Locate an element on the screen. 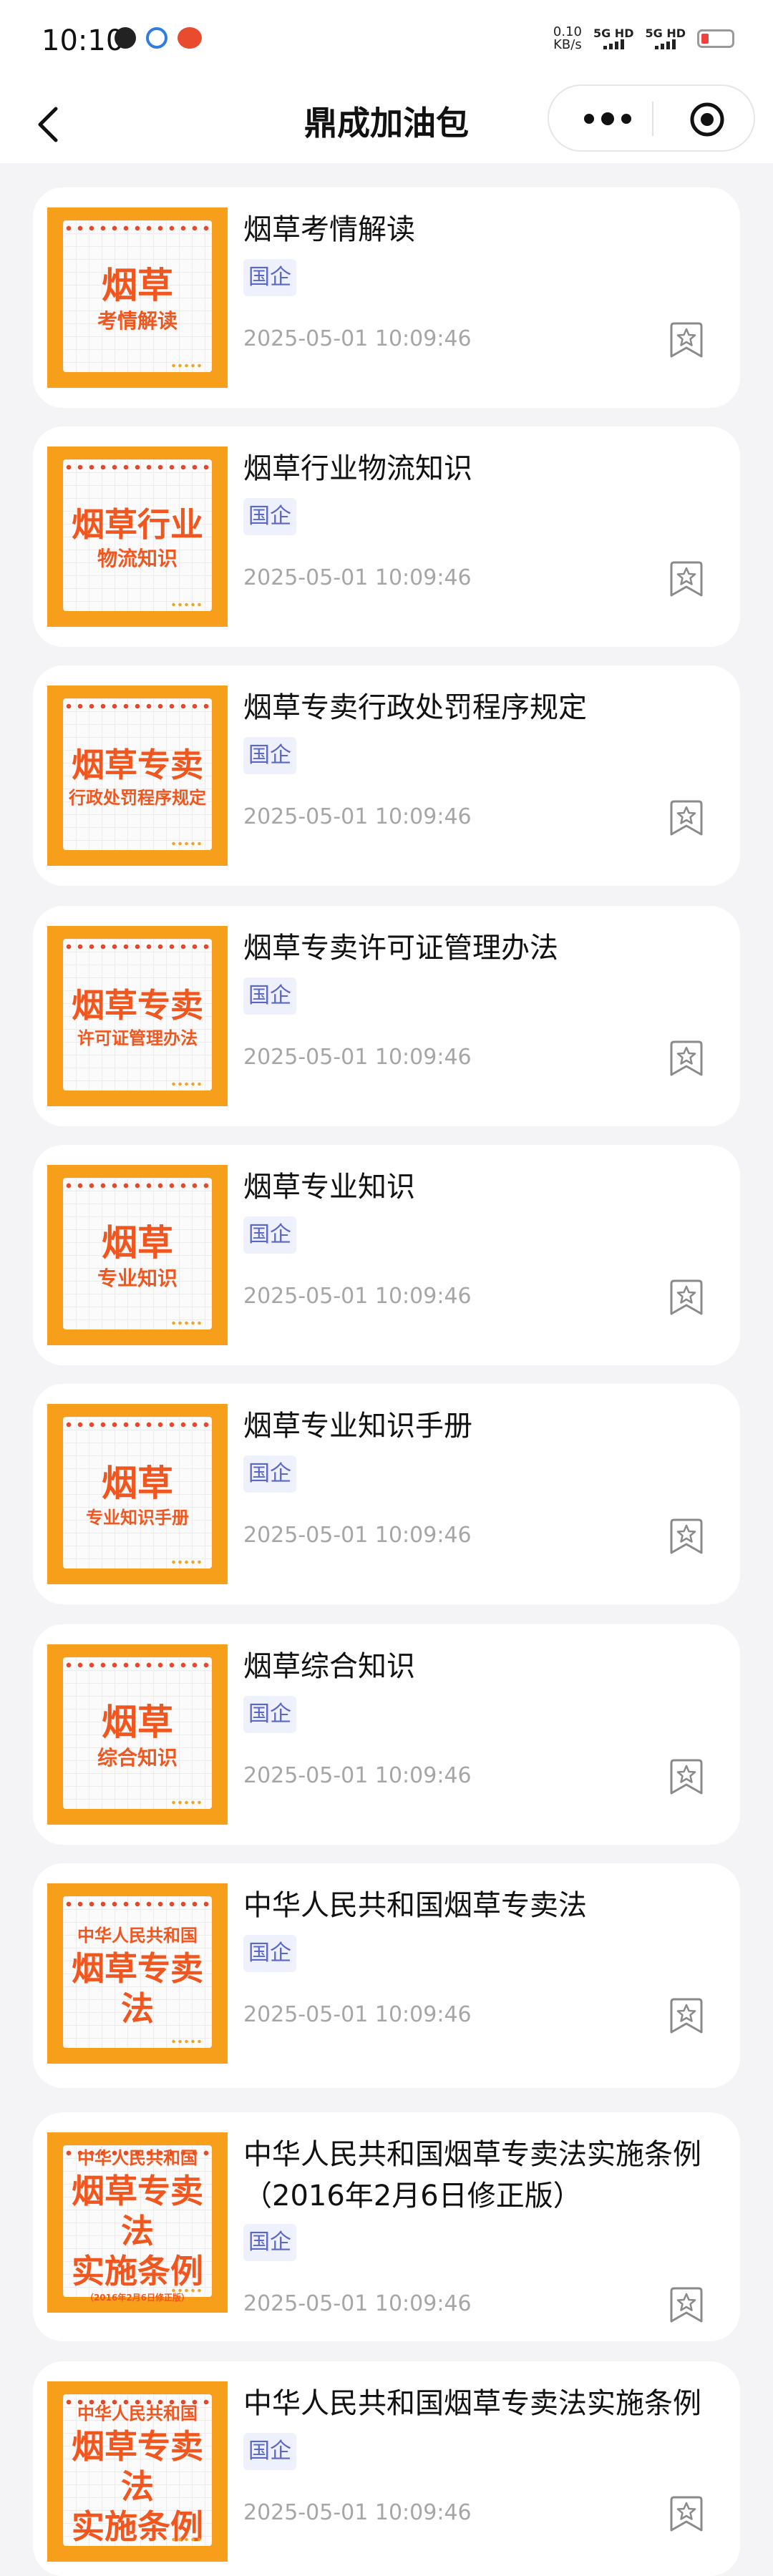  thumbnail-notebook: 中华人民共和国 烟草专卖法 实施条例 is located at coordinates (137, 2470).